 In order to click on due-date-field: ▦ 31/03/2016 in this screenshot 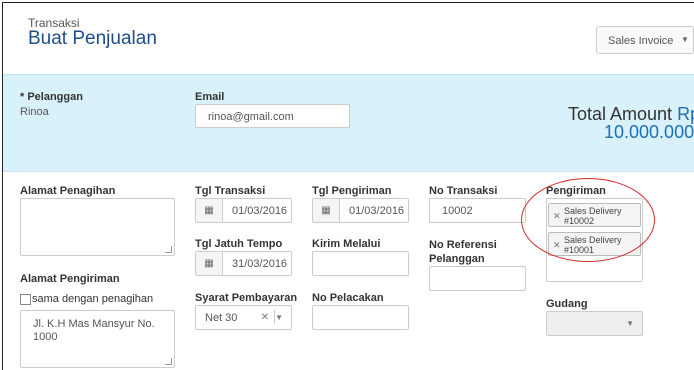, I will do `click(243, 263)`.